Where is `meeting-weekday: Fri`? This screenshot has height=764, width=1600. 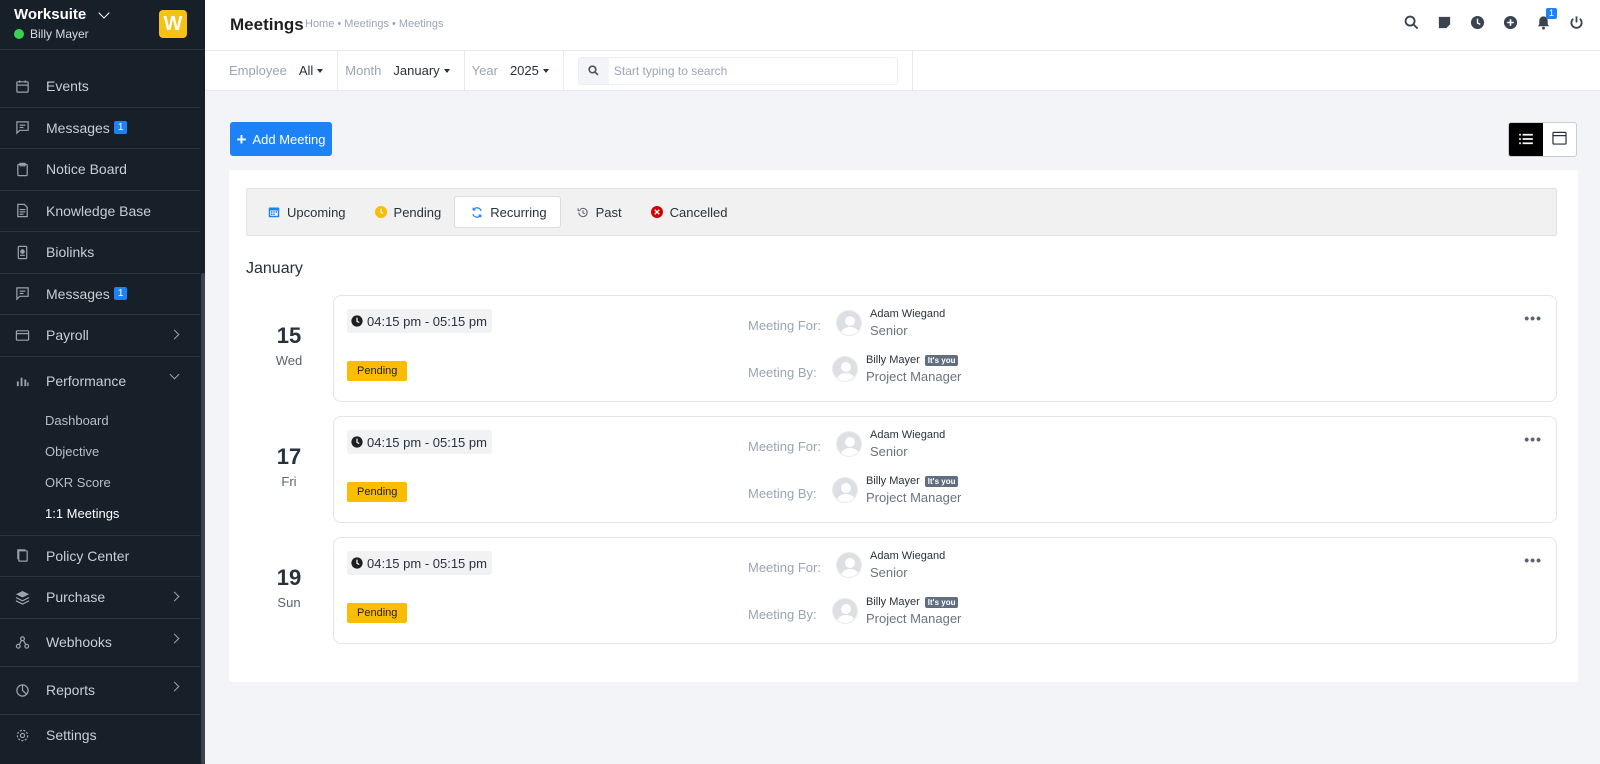 meeting-weekday: Fri is located at coordinates (289, 481).